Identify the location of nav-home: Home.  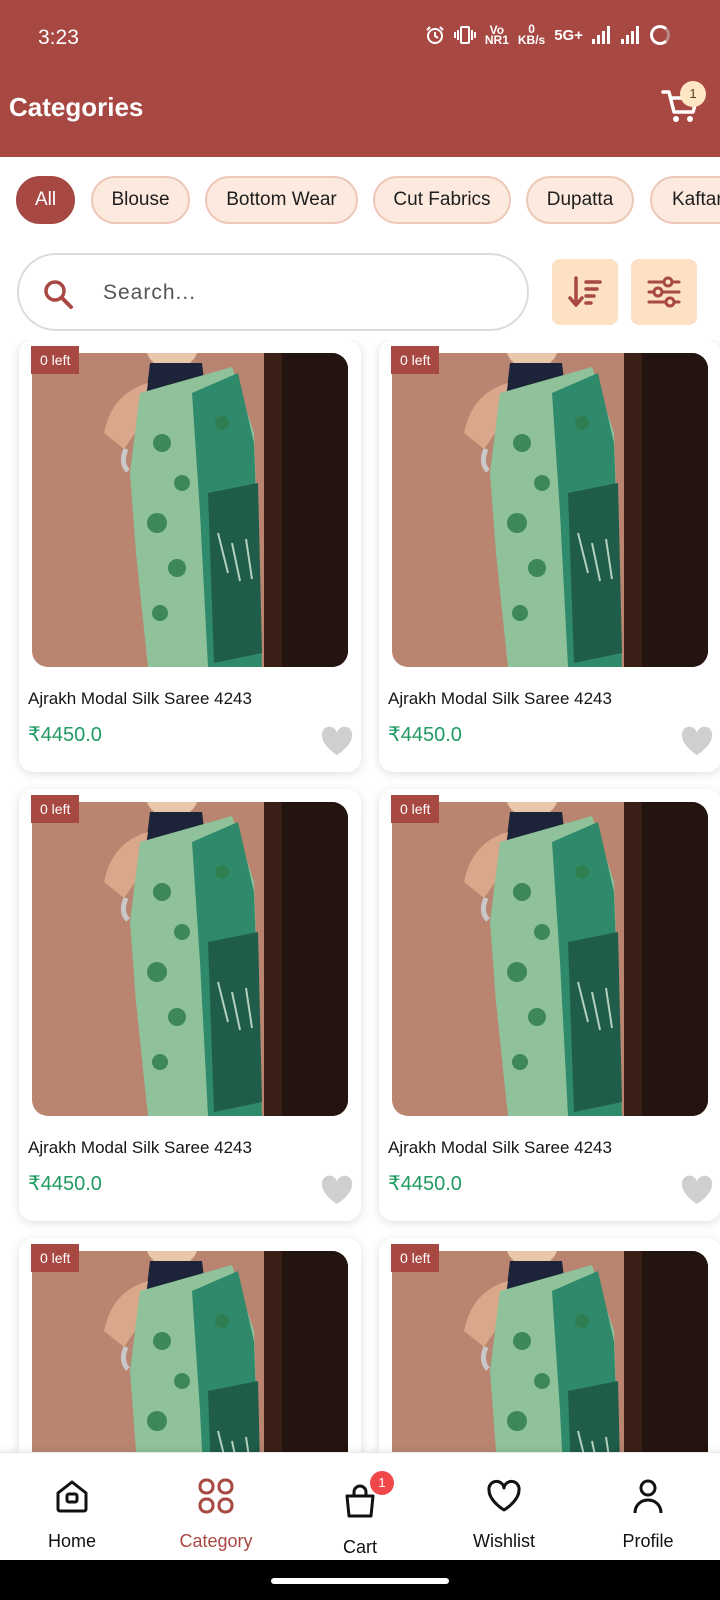
(72, 1507).